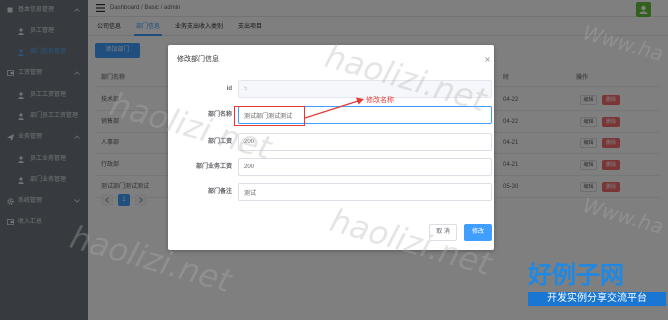  Describe the element at coordinates (365, 142) in the screenshot. I see `department-salary-field` at that location.